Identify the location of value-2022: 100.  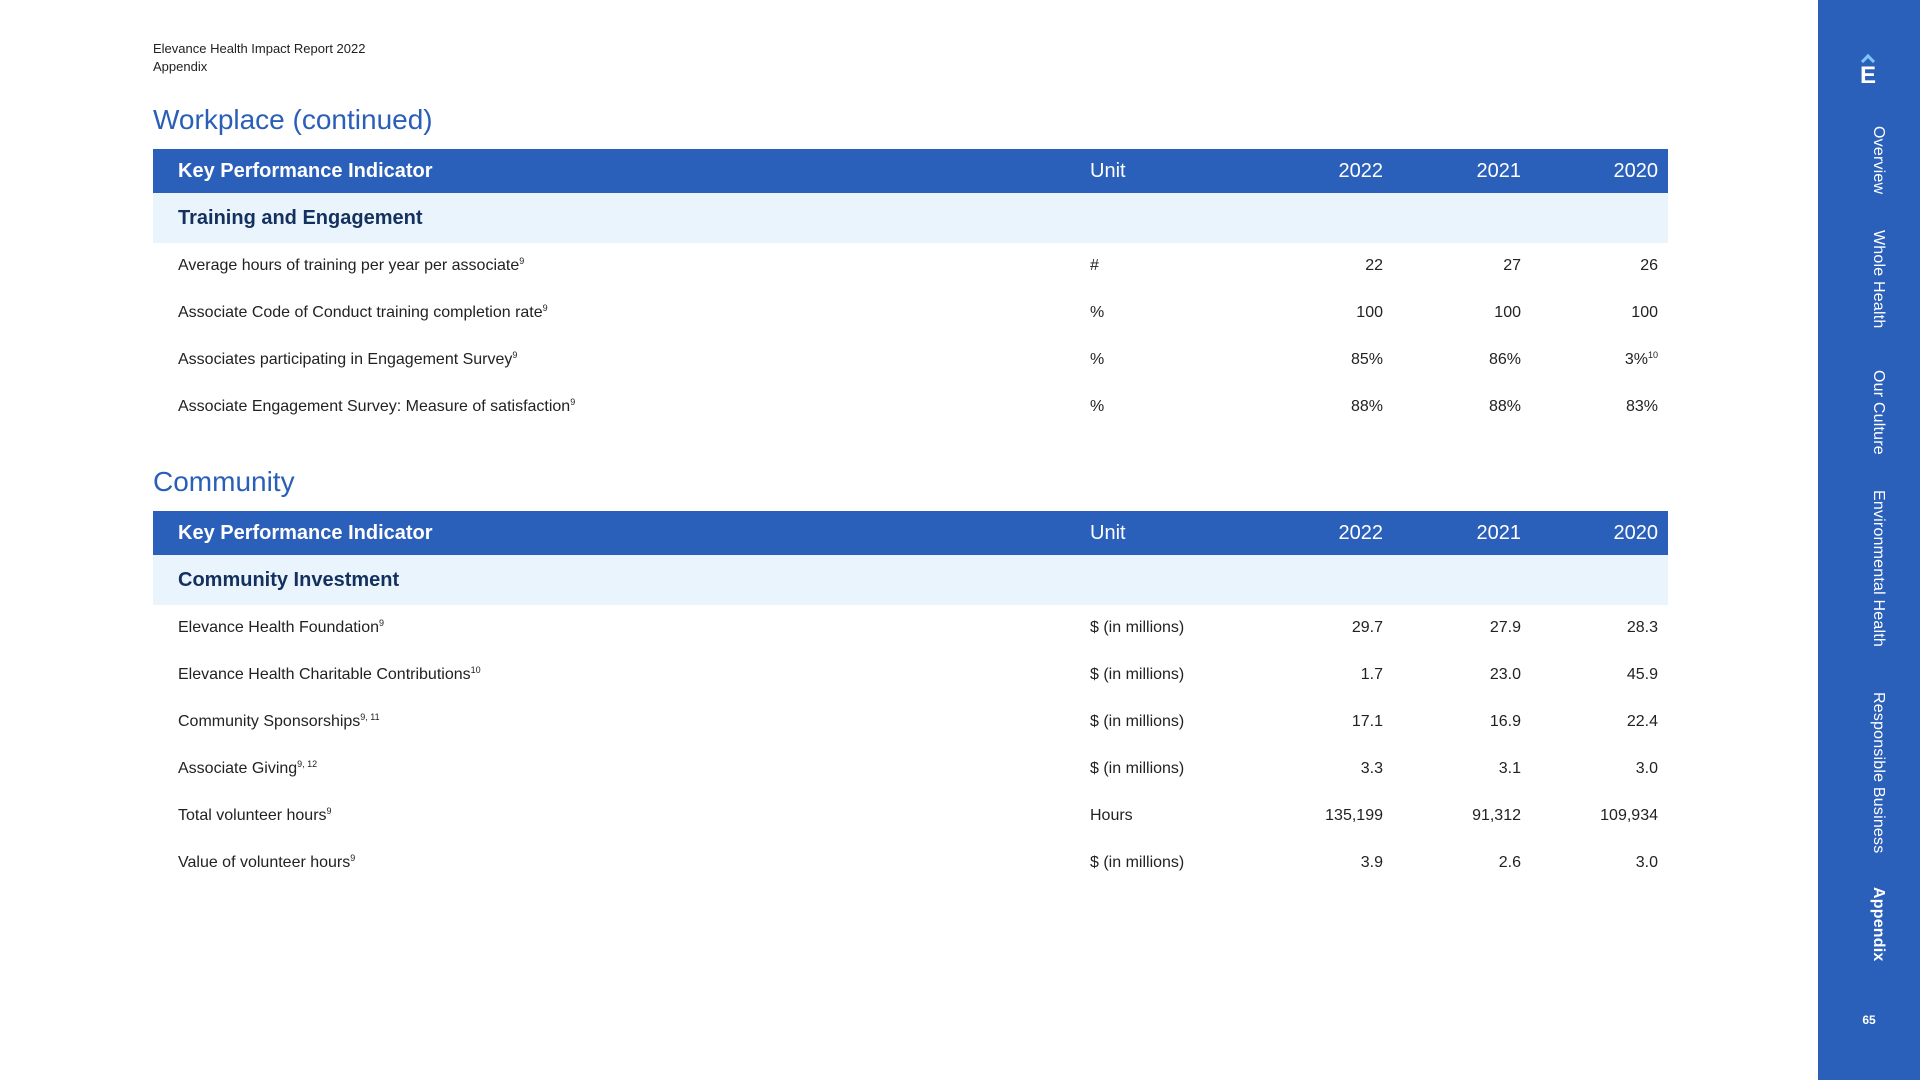
(1369, 312).